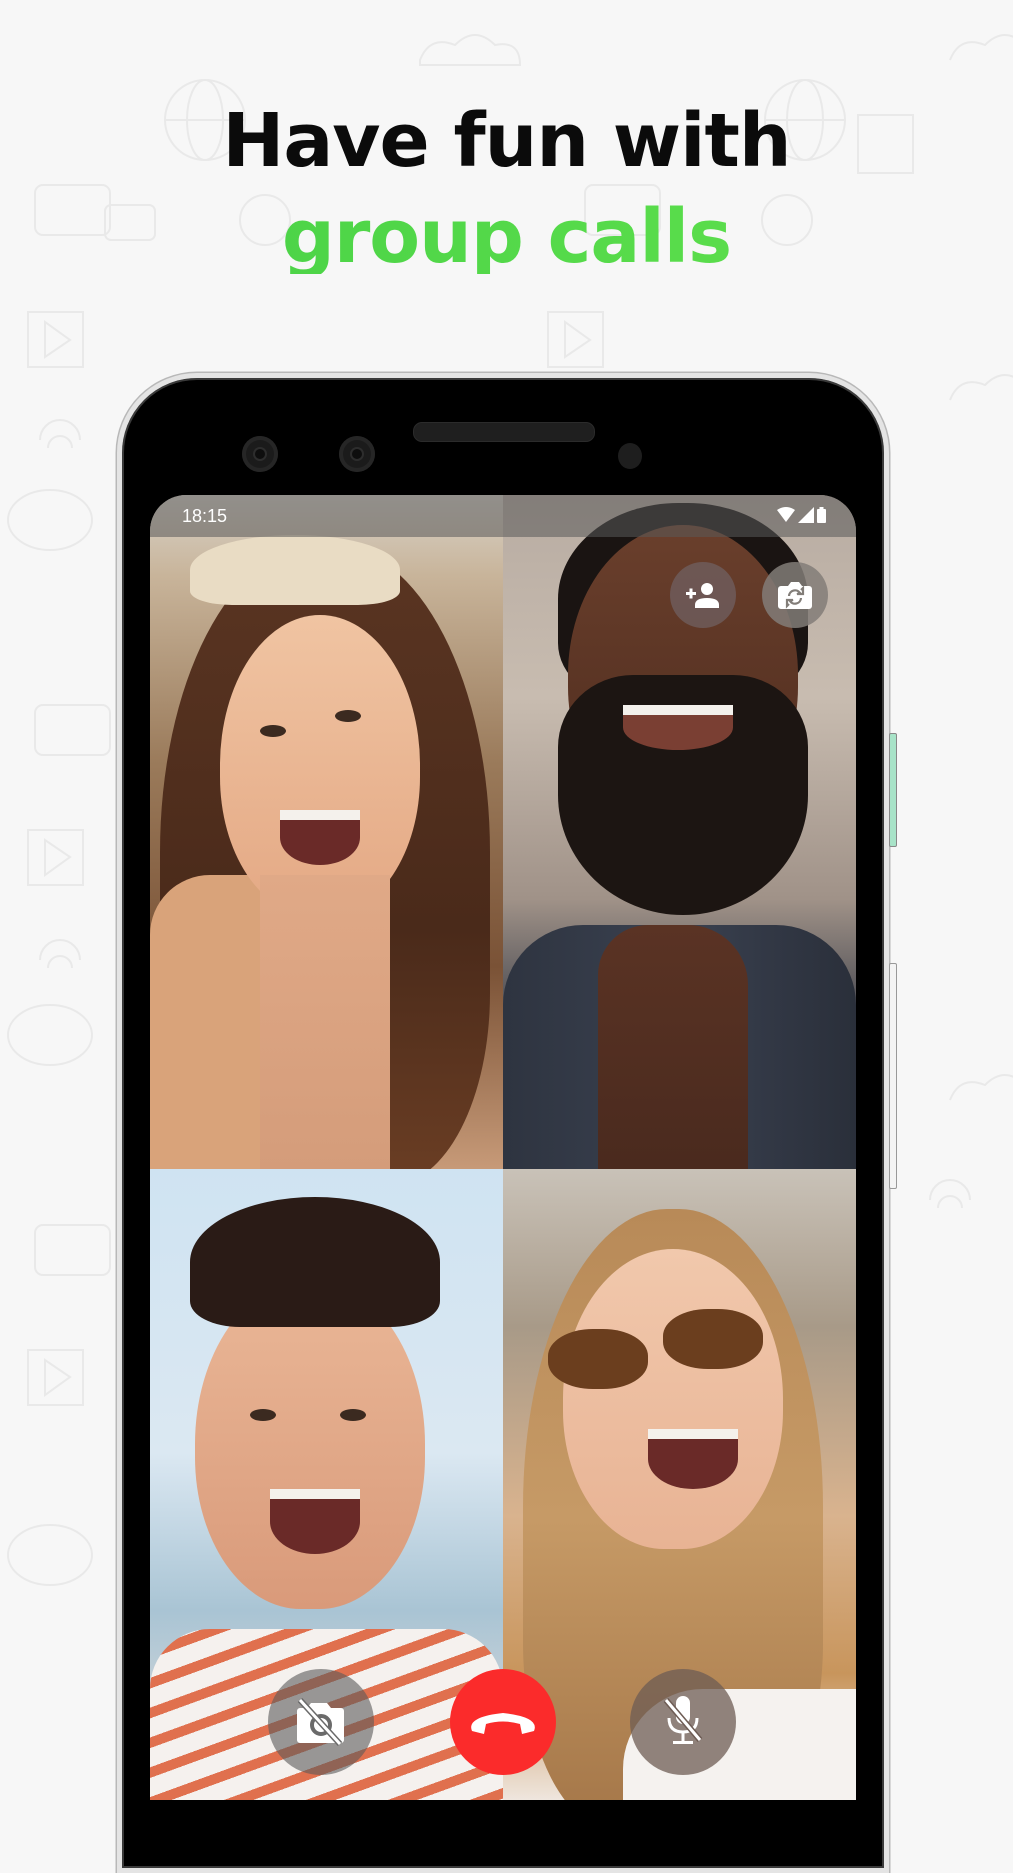 This screenshot has height=1873, width=1013. I want to click on participant-hair, so click(315, 1262).